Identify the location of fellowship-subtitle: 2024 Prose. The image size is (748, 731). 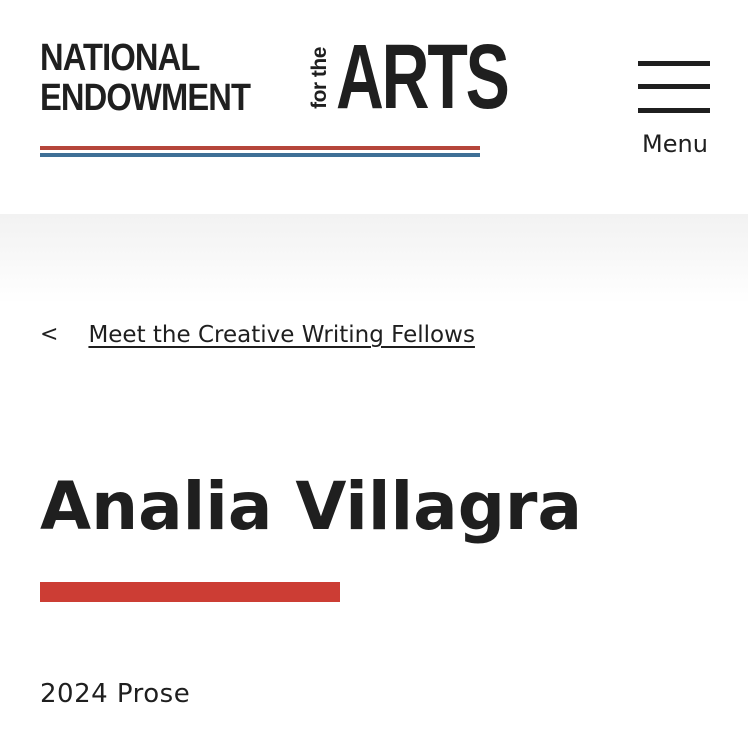
(115, 694).